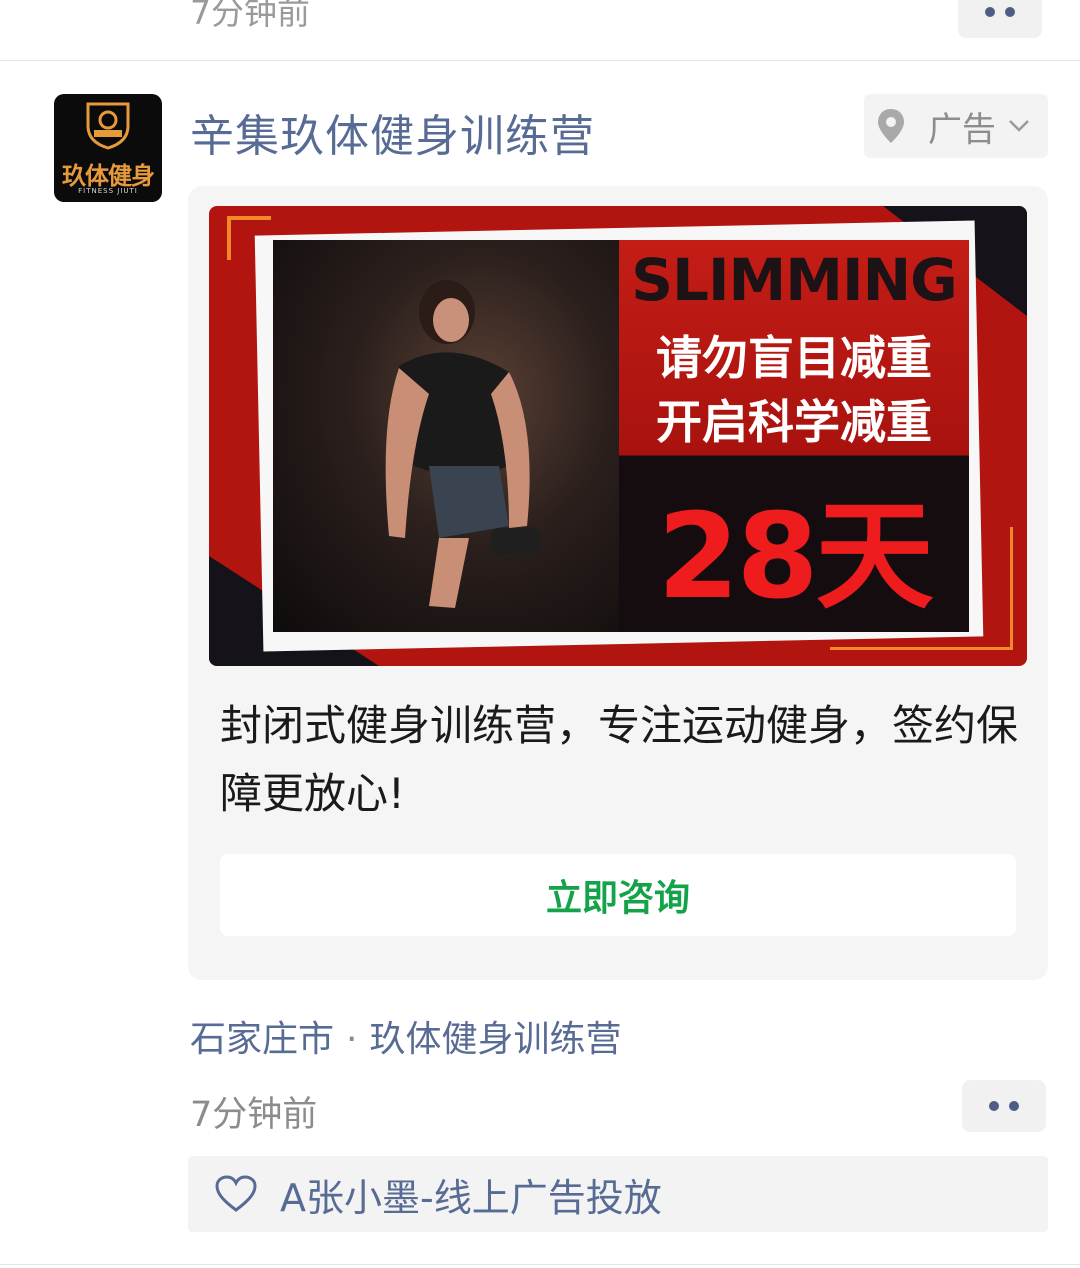 The height and width of the screenshot is (1268, 1080). What do you see at coordinates (794, 280) in the screenshot?
I see `banner-headline-en: SLIMMING` at bounding box center [794, 280].